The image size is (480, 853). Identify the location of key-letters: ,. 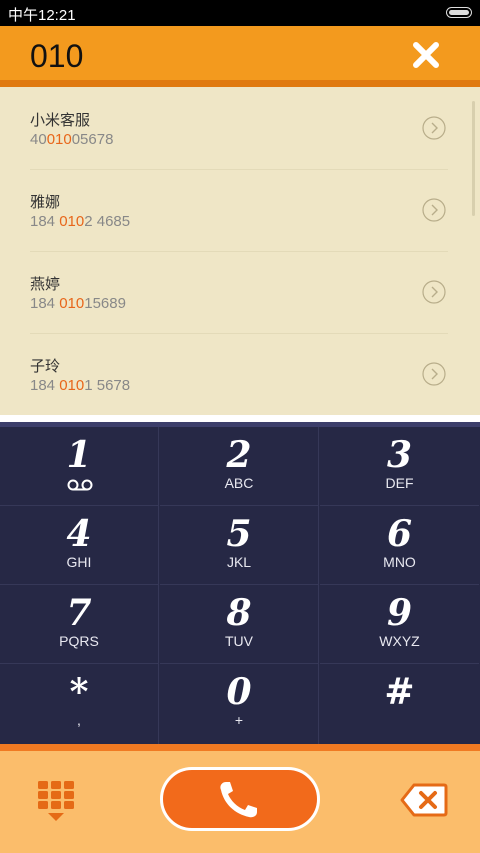
(79, 720).